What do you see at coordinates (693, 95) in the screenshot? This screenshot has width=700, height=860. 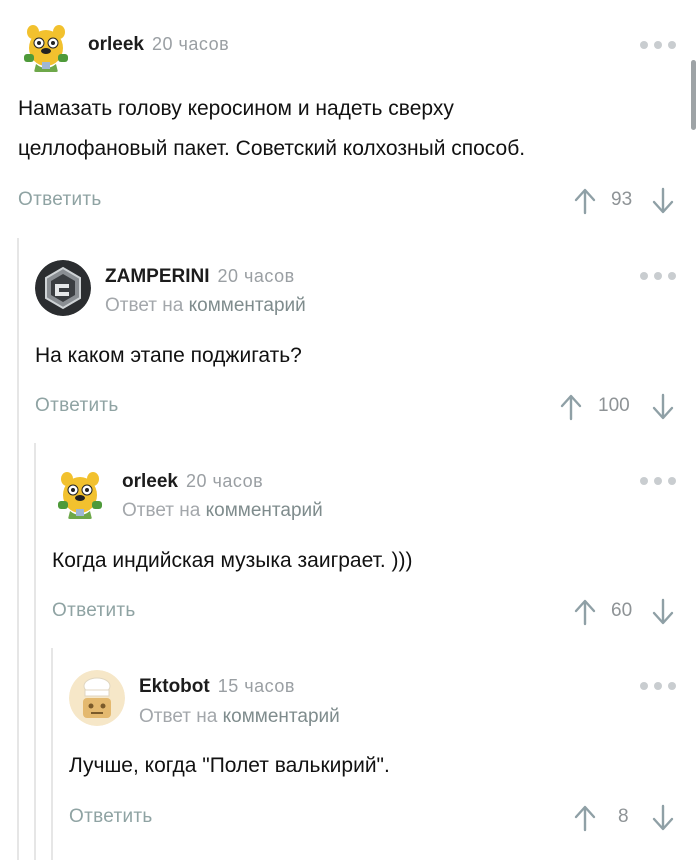 I see `scrollbar` at bounding box center [693, 95].